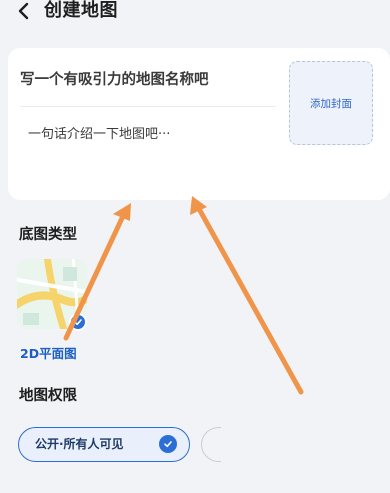 Image resolution: width=390 pixels, height=493 pixels. I want to click on permission-option-public: 公开·所有人可见, so click(104, 444).